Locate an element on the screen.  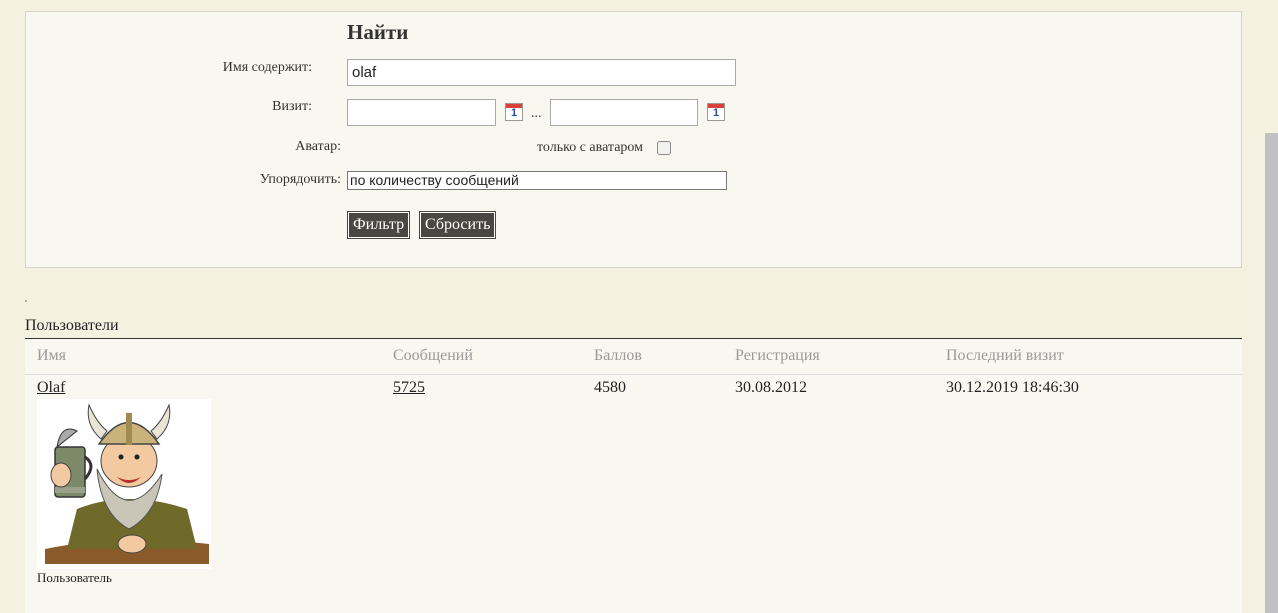
calendar-from-icon: 1 is located at coordinates (514, 112).